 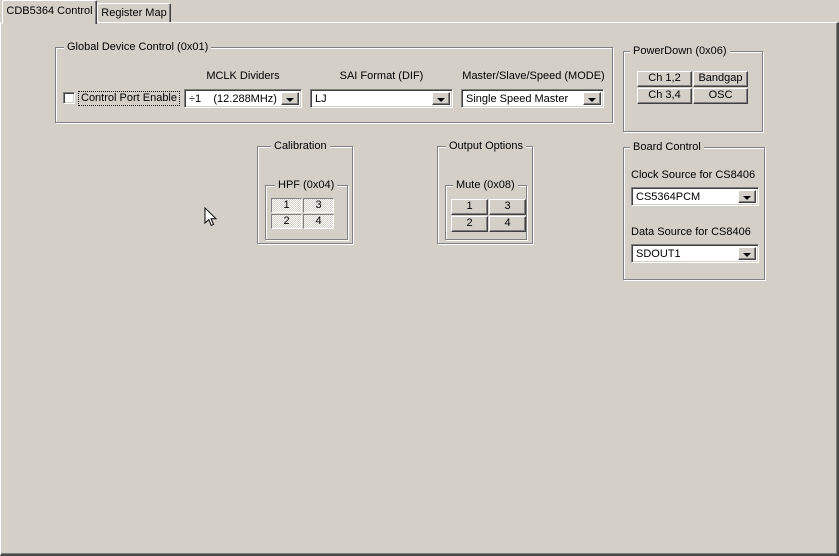 What do you see at coordinates (507, 224) in the screenshot?
I see `mute-4-button: 4` at bounding box center [507, 224].